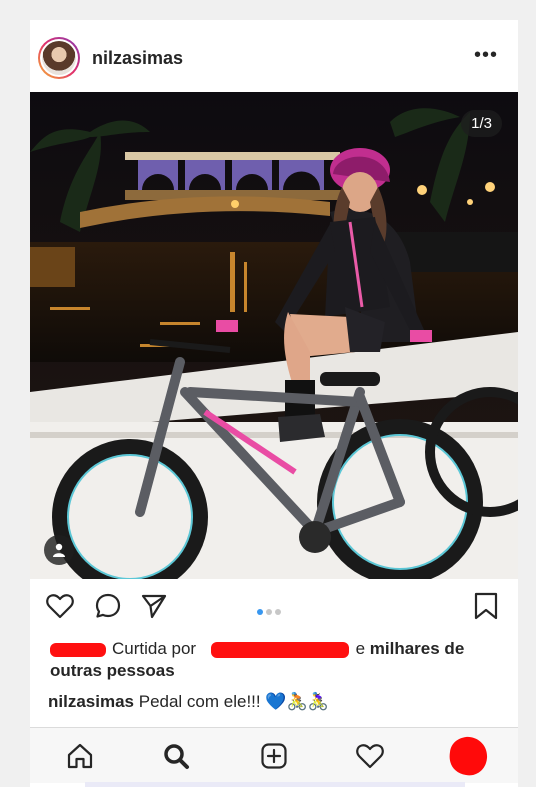  What do you see at coordinates (279, 649) in the screenshot?
I see `redacted-username` at bounding box center [279, 649].